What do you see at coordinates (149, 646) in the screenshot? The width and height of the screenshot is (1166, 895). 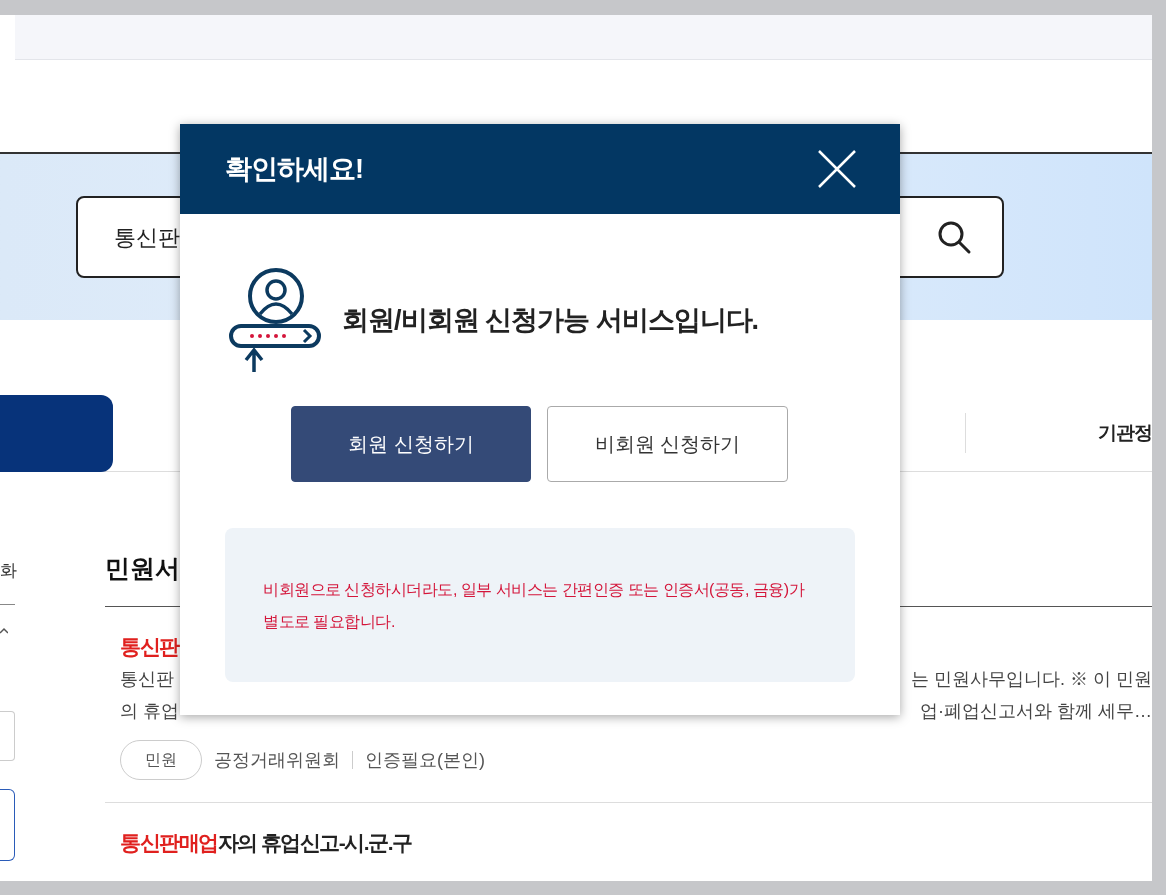 I see `result-title: 통신판` at bounding box center [149, 646].